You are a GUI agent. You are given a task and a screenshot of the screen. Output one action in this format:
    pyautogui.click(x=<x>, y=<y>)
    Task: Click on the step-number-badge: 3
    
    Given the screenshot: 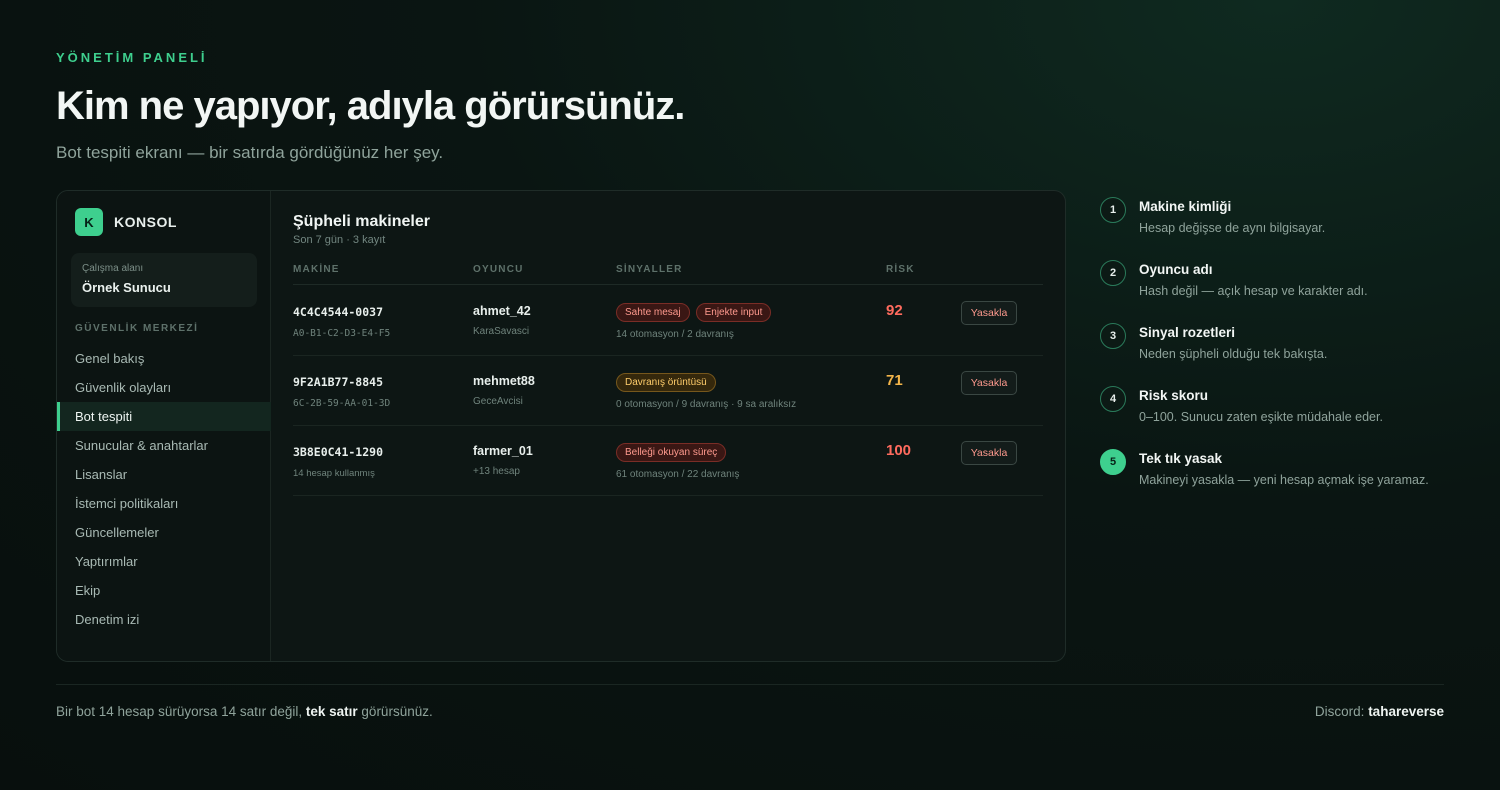 What is the action you would take?
    pyautogui.click(x=1113, y=336)
    